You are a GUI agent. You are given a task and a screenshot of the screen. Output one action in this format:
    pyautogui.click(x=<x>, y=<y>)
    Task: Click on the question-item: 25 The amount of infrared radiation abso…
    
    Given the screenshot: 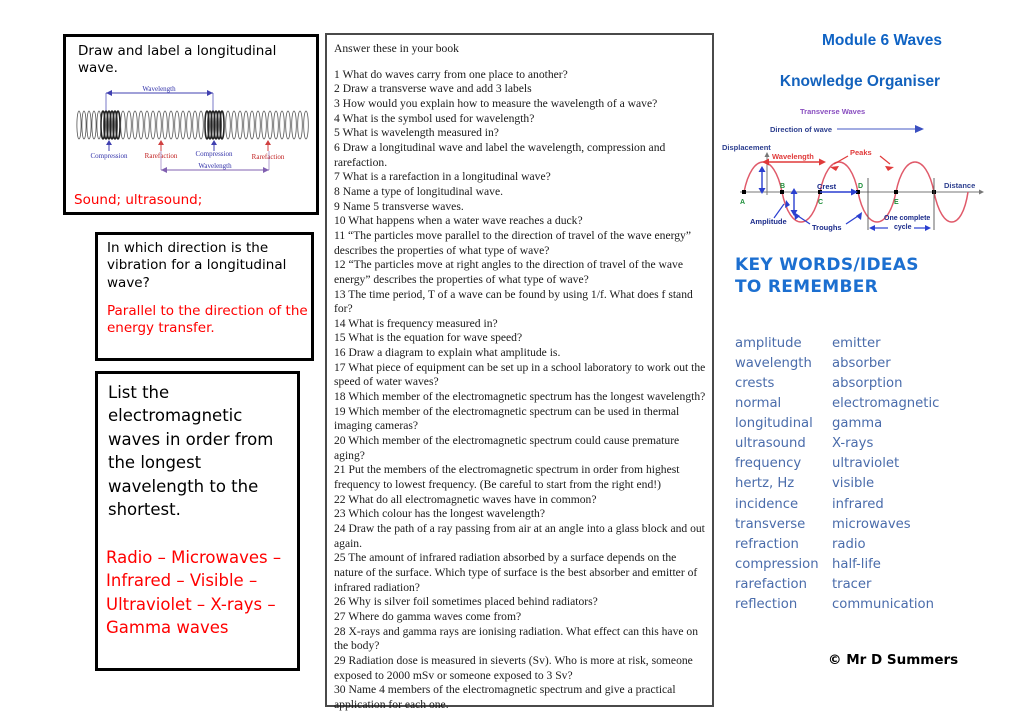 What is the action you would take?
    pyautogui.click(x=516, y=572)
    